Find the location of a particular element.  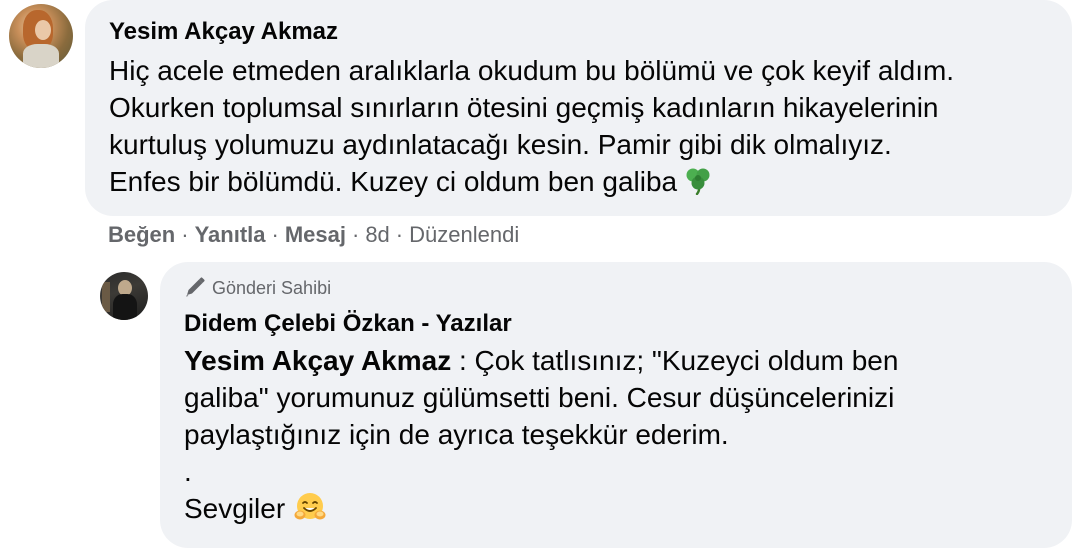

edited-label: Düzenlendi is located at coordinates (464, 234).